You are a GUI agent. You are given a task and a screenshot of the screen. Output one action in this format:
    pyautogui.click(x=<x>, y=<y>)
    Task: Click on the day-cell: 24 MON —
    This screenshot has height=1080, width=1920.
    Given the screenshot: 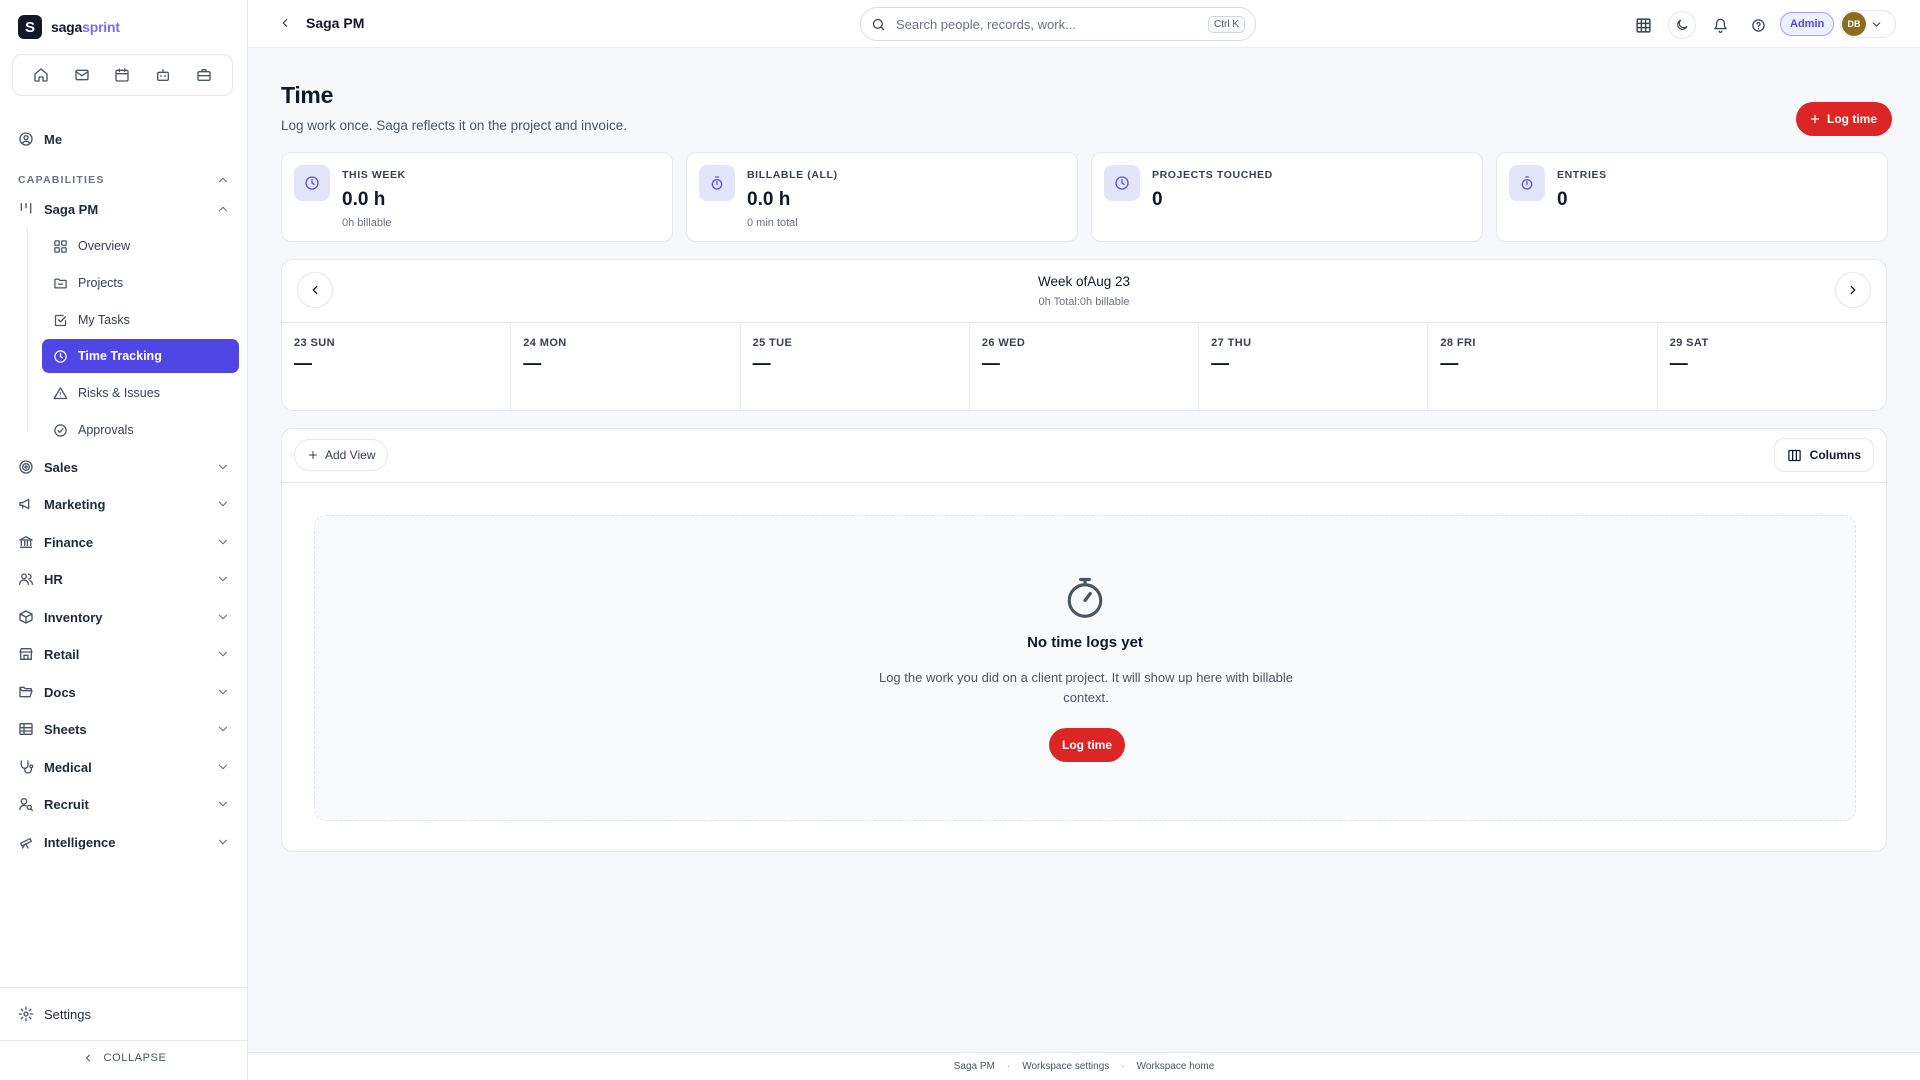 What is the action you would take?
    pyautogui.click(x=626, y=366)
    